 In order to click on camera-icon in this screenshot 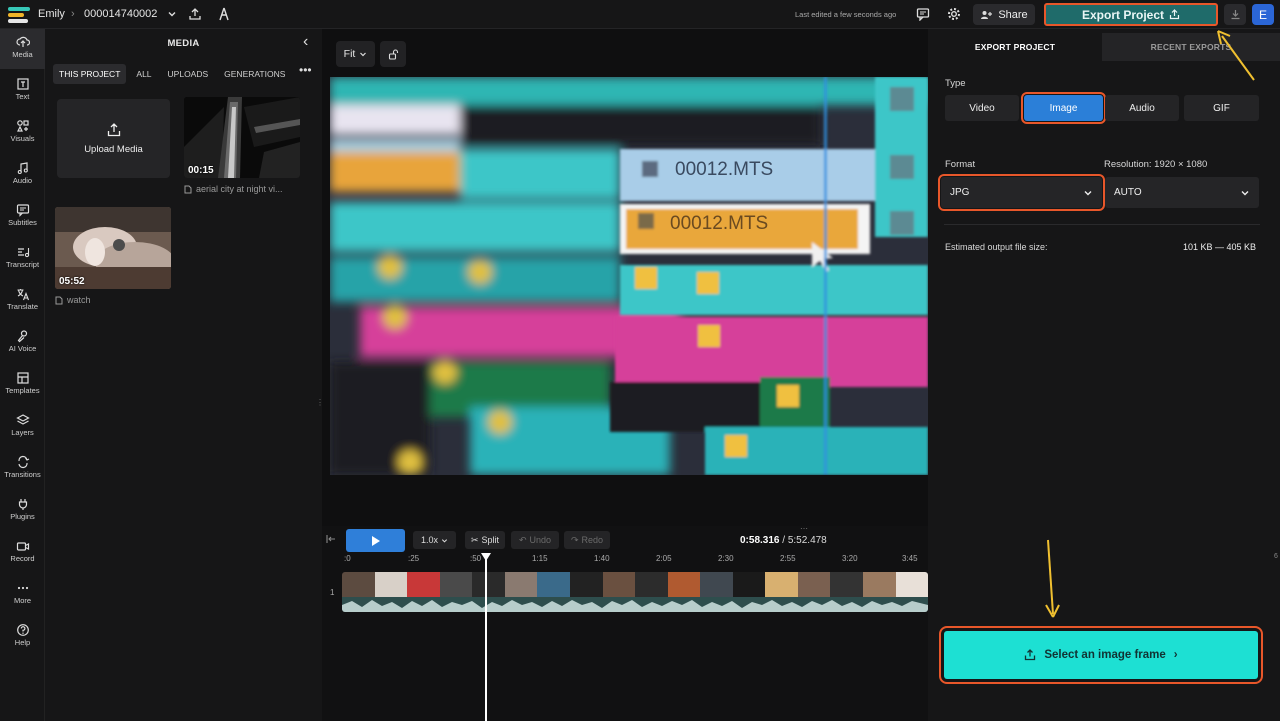, I will do `click(22, 546)`.